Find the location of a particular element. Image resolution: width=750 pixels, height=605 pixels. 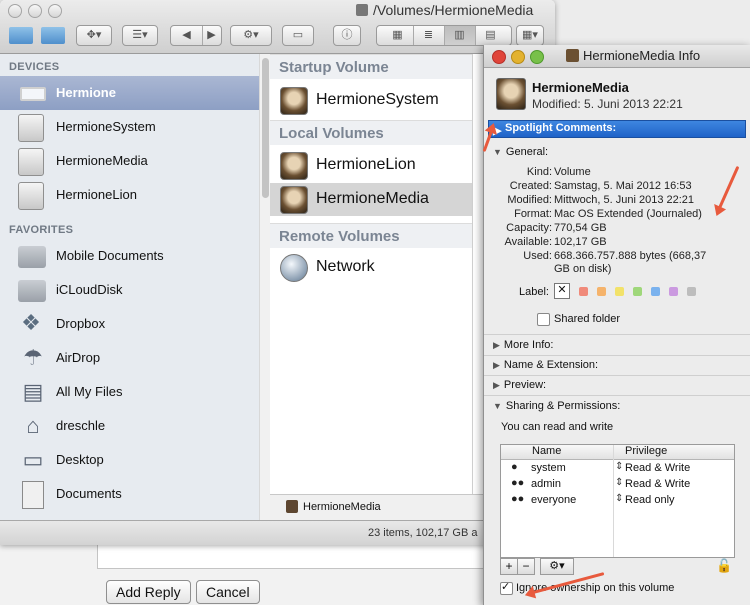

volume-hermionemedia: HermioneMedia is located at coordinates (371, 199).